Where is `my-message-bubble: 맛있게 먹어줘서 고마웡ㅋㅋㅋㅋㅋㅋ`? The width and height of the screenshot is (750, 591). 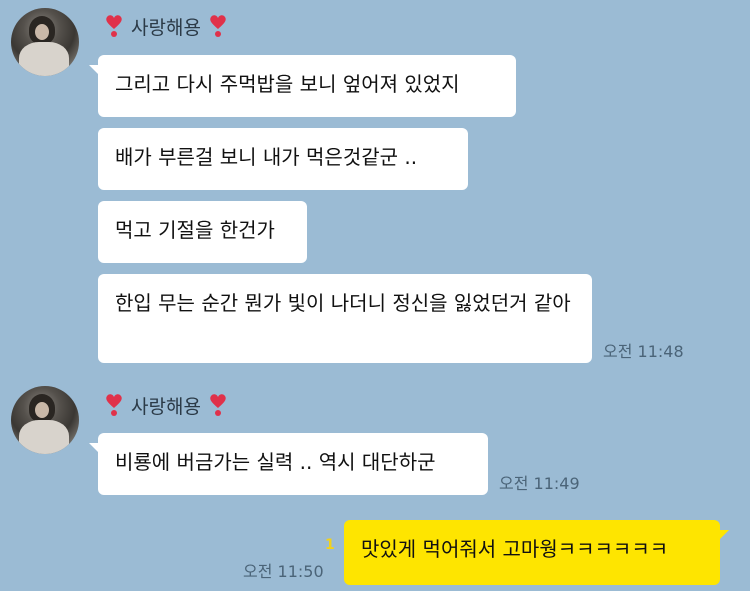 my-message-bubble: 맛있게 먹어줘서 고마웡ㅋㅋㅋㅋㅋㅋ is located at coordinates (536, 552).